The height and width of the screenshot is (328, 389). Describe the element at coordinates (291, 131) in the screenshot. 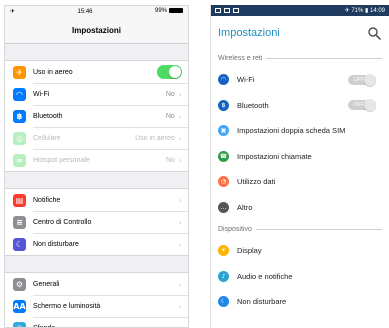

I see `settings-row-label: Impostazioni doppia scheda SIM` at that location.